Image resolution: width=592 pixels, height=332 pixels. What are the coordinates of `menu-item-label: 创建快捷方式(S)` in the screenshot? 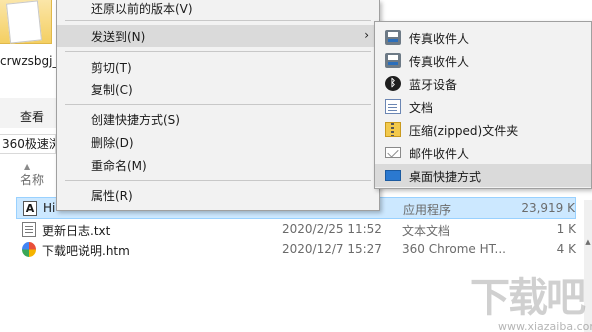 It's located at (135, 120).